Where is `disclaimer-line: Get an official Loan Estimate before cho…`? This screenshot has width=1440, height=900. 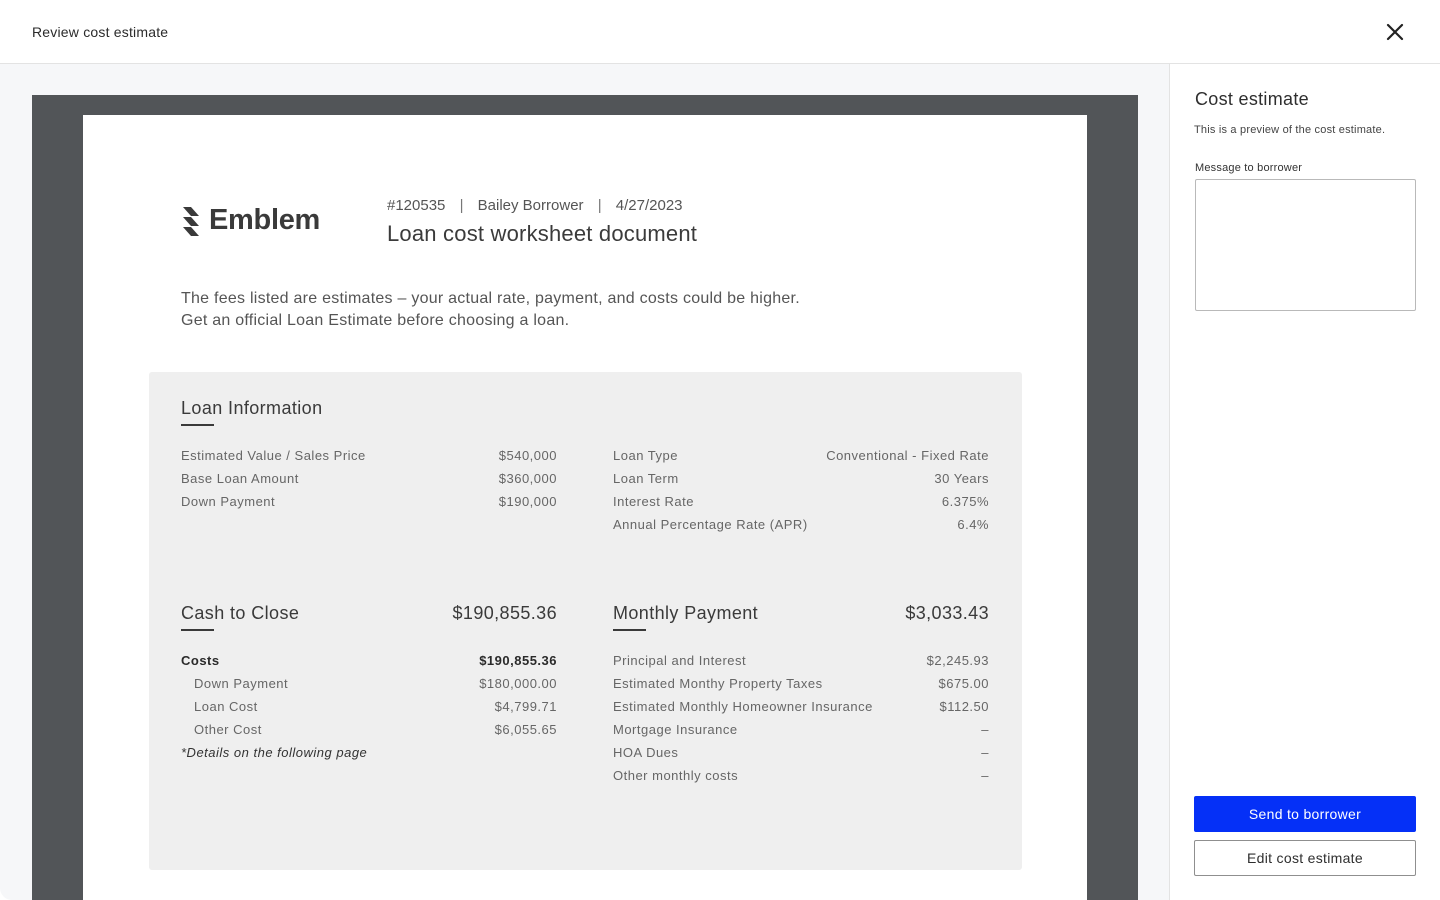
disclaimer-line: Get an official Loan Estimate before cho… is located at coordinates (375, 320).